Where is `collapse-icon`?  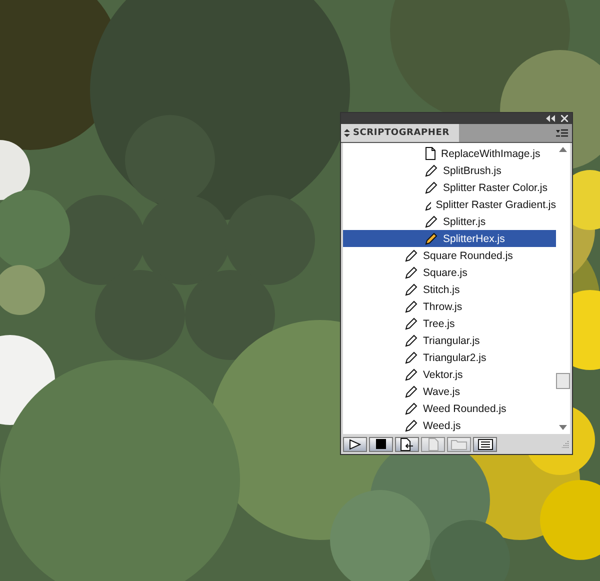
collapse-icon is located at coordinates (550, 118).